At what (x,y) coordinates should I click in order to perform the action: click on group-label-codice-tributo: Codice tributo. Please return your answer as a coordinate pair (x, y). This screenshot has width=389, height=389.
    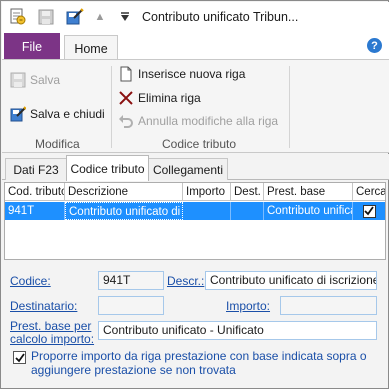
    Looking at the image, I should click on (199, 144).